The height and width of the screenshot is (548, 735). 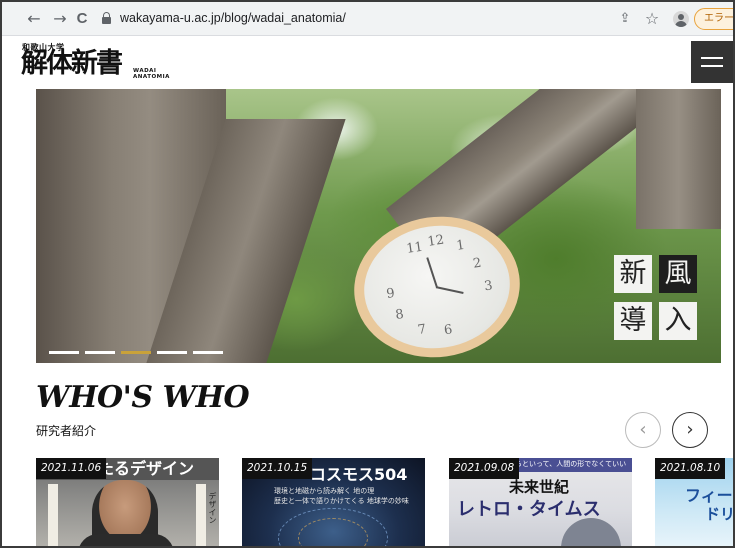 What do you see at coordinates (539, 487) in the screenshot?
I see `card-headline: 未来世紀` at bounding box center [539, 487].